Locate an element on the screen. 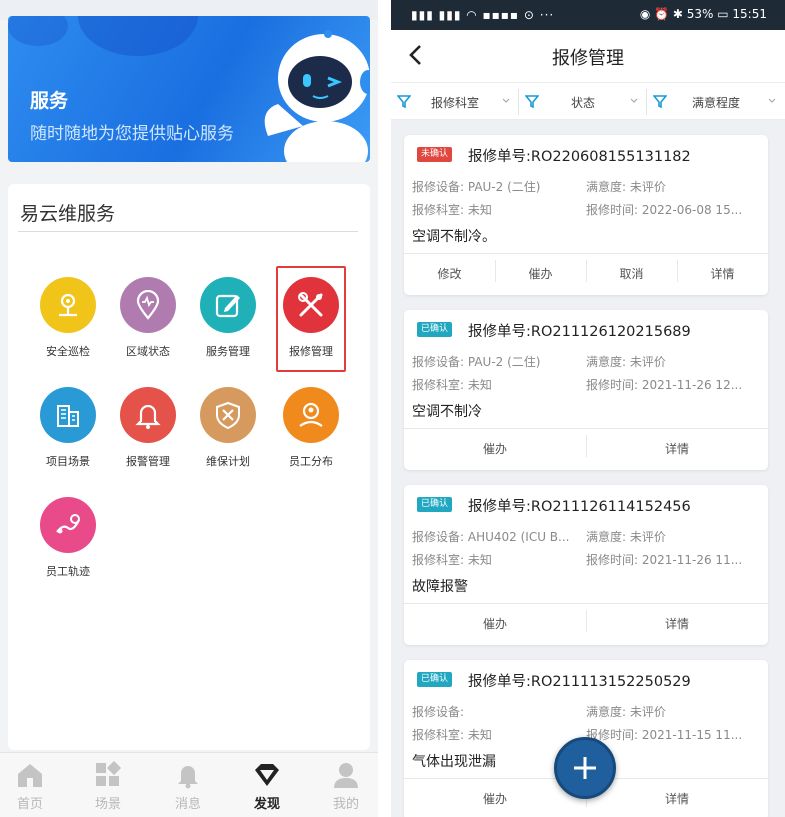 This screenshot has width=785, height=817. plus-icon is located at coordinates (585, 768).